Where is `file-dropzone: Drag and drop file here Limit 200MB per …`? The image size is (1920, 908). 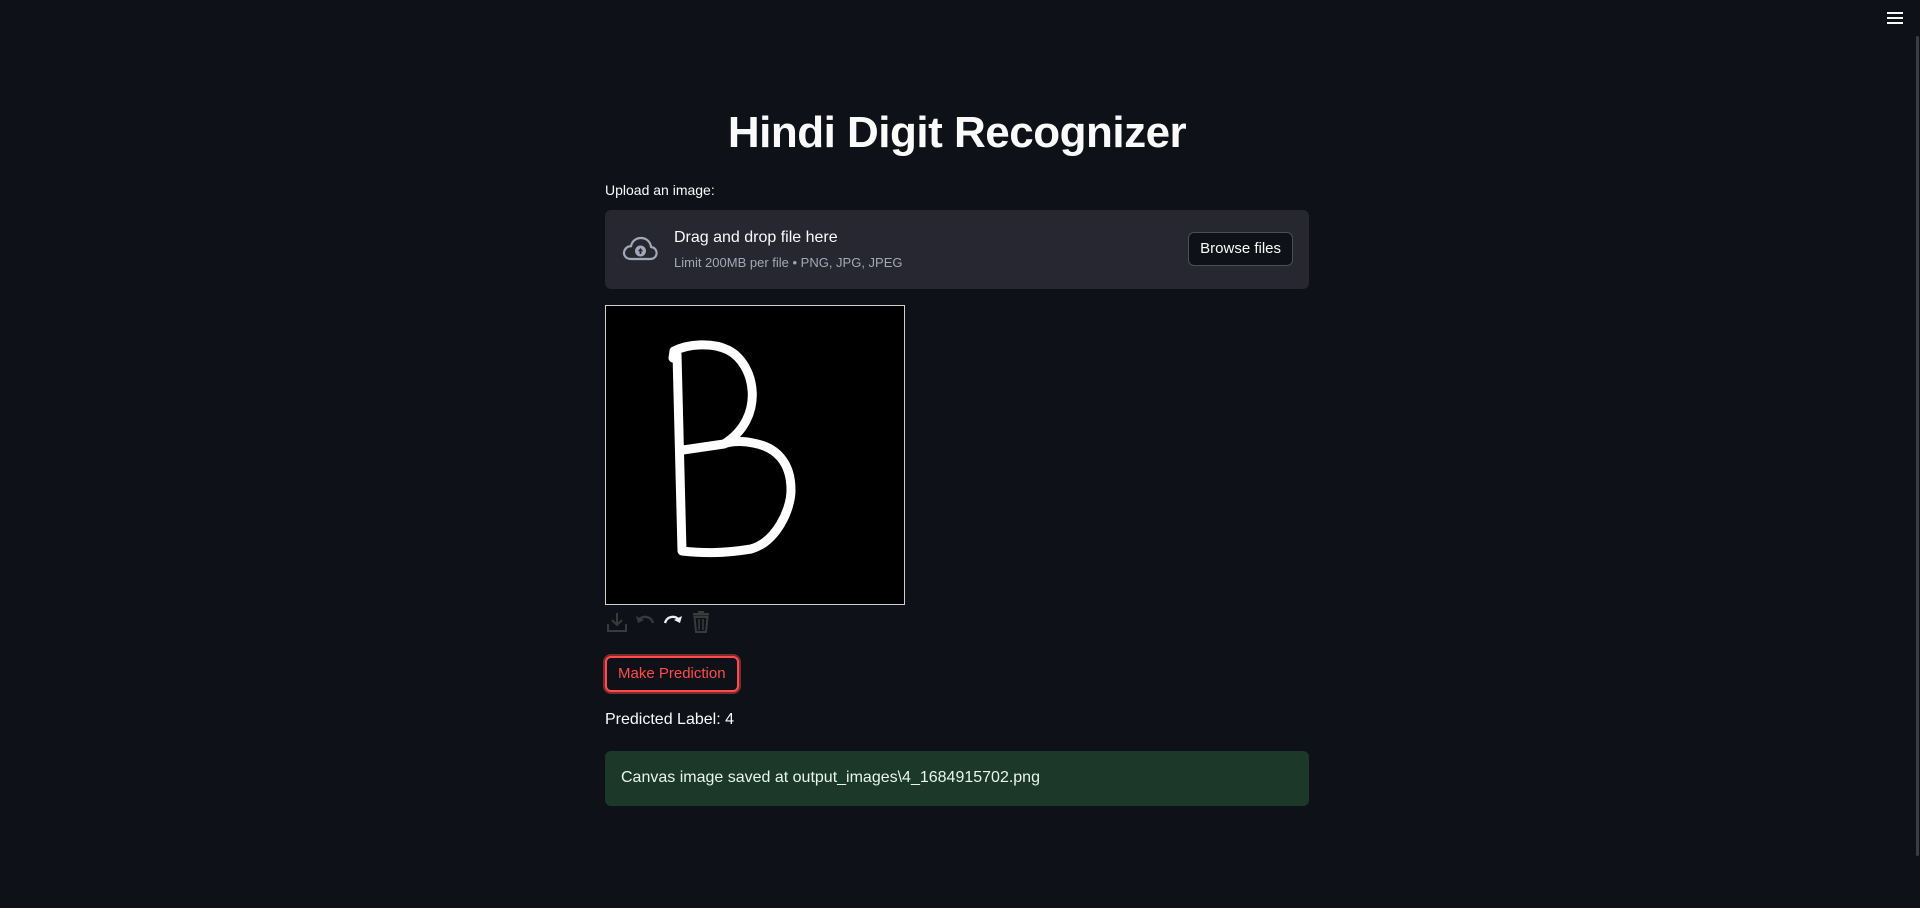 file-dropzone: Drag and drop file here Limit 200MB per … is located at coordinates (957, 249).